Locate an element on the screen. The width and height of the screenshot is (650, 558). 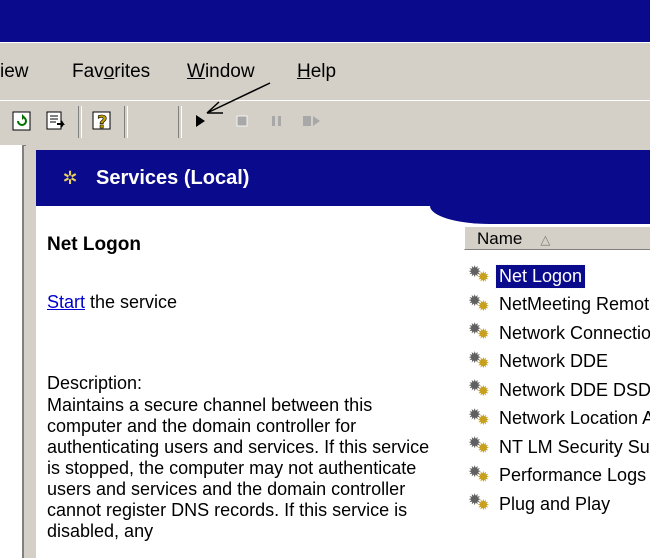
page-title: Services (Local) is located at coordinates (173, 177).